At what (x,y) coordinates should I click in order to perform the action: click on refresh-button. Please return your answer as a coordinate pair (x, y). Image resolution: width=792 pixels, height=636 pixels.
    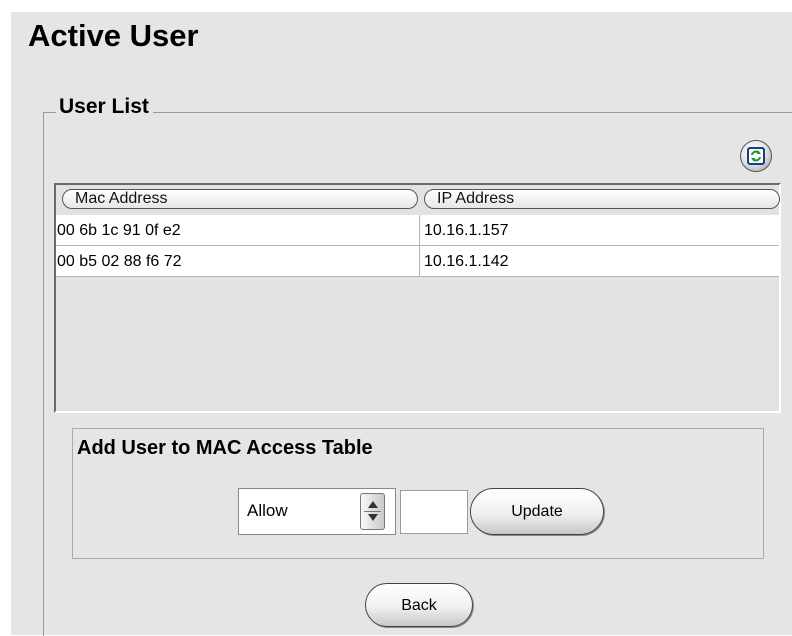
    Looking at the image, I should click on (756, 156).